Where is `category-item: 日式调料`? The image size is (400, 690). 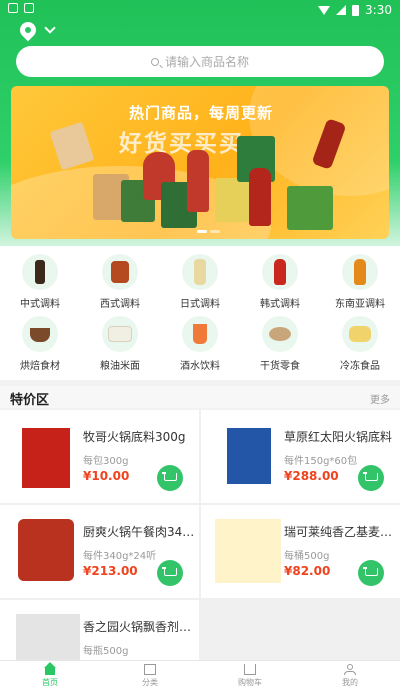 category-item: 日式调料 is located at coordinates (200, 282).